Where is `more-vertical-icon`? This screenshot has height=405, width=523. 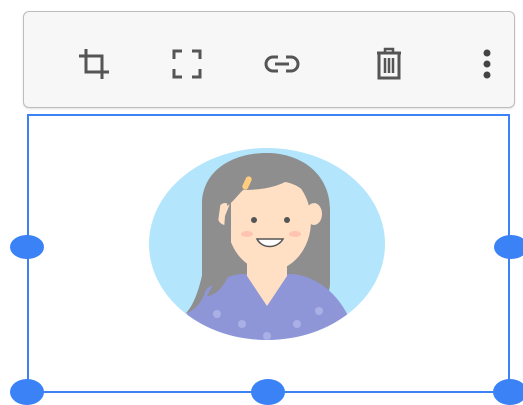
more-vertical-icon is located at coordinates (487, 64).